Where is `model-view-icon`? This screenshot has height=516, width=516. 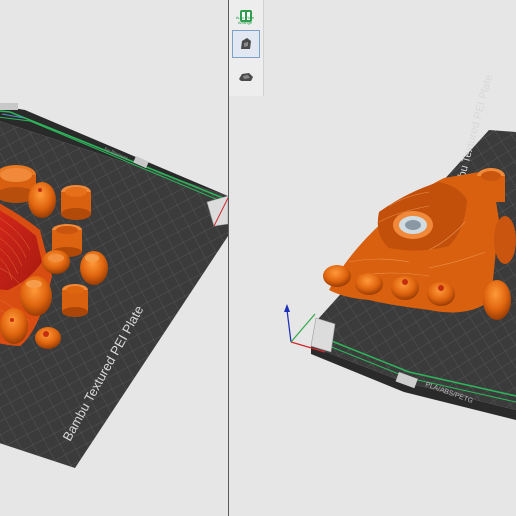
model-view-icon is located at coordinates (246, 43).